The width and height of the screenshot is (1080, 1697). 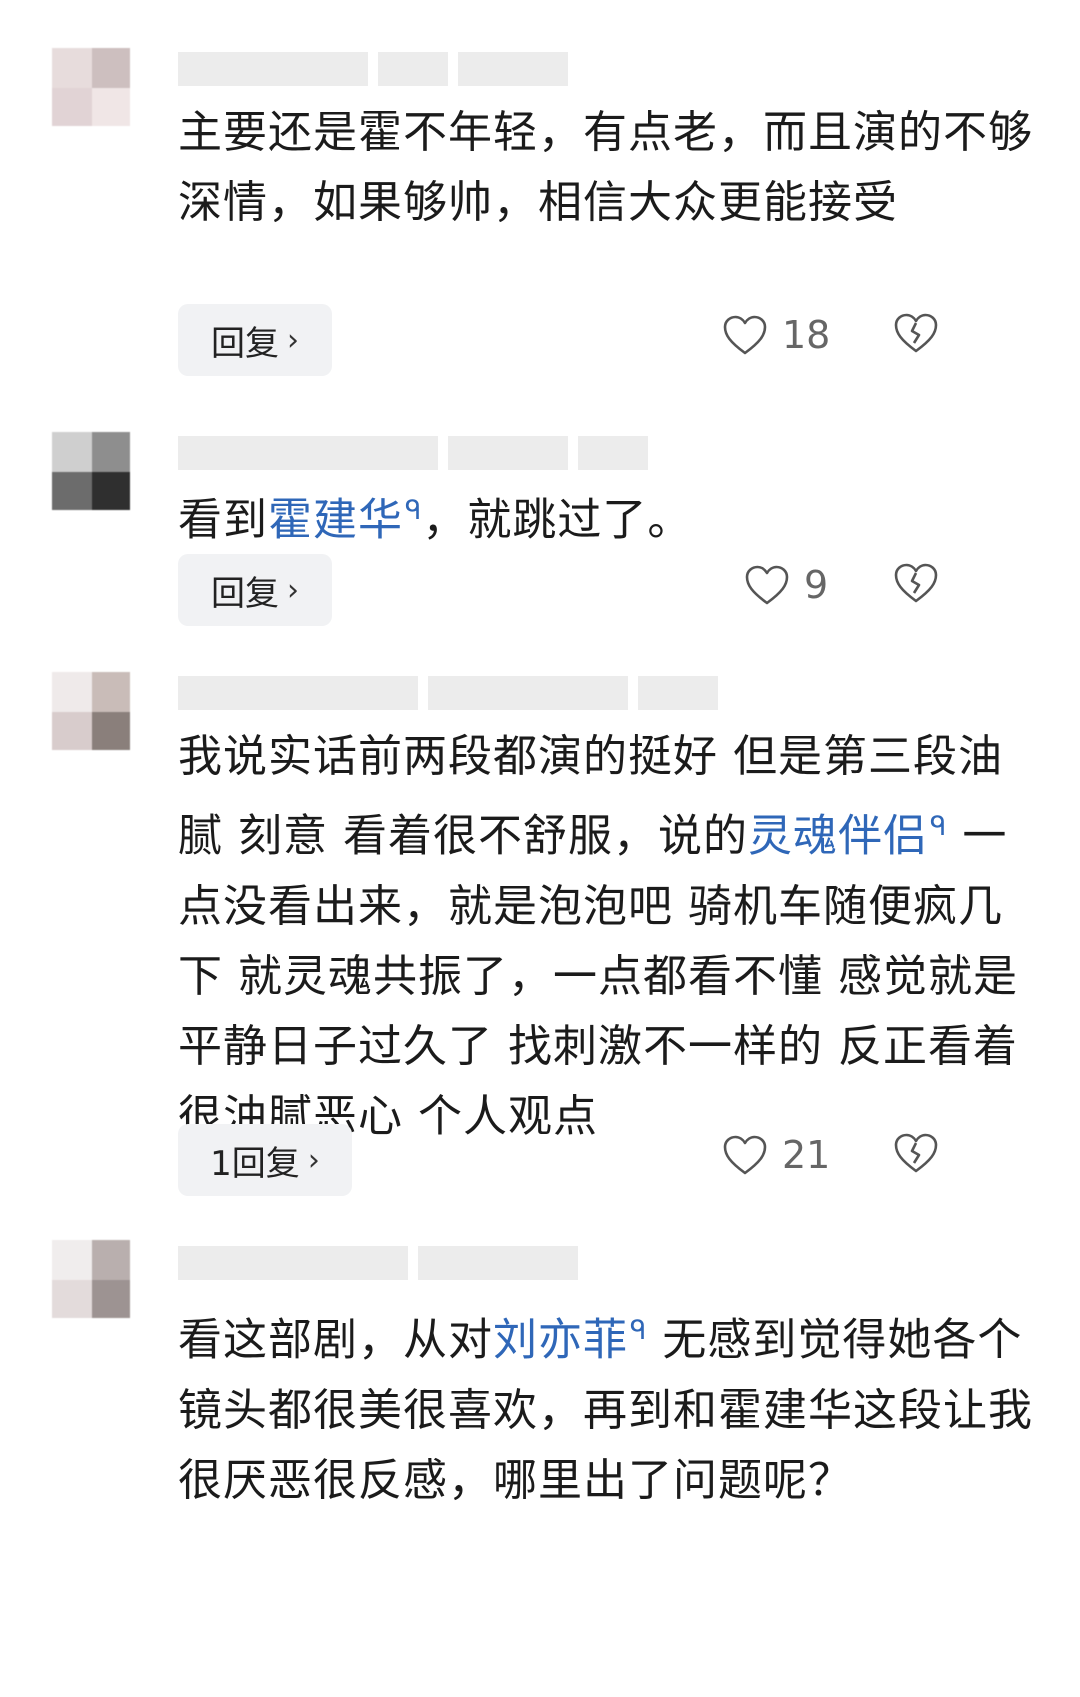 What do you see at coordinates (816, 585) in the screenshot?
I see `like-count: 9` at bounding box center [816, 585].